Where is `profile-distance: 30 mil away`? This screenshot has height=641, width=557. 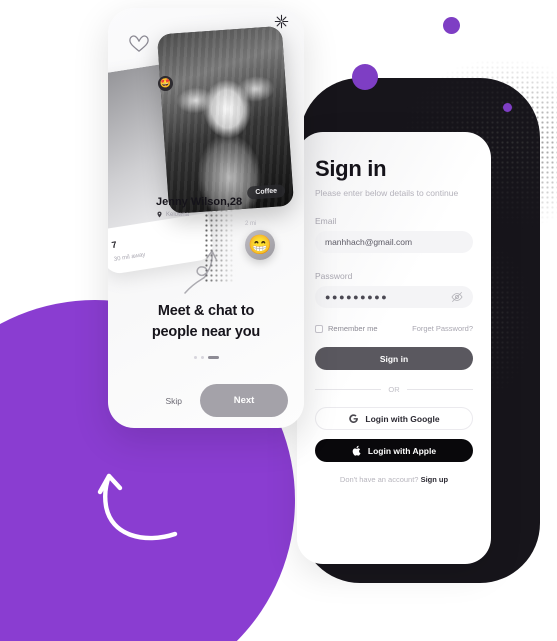 profile-distance: 30 mil away is located at coordinates (129, 257).